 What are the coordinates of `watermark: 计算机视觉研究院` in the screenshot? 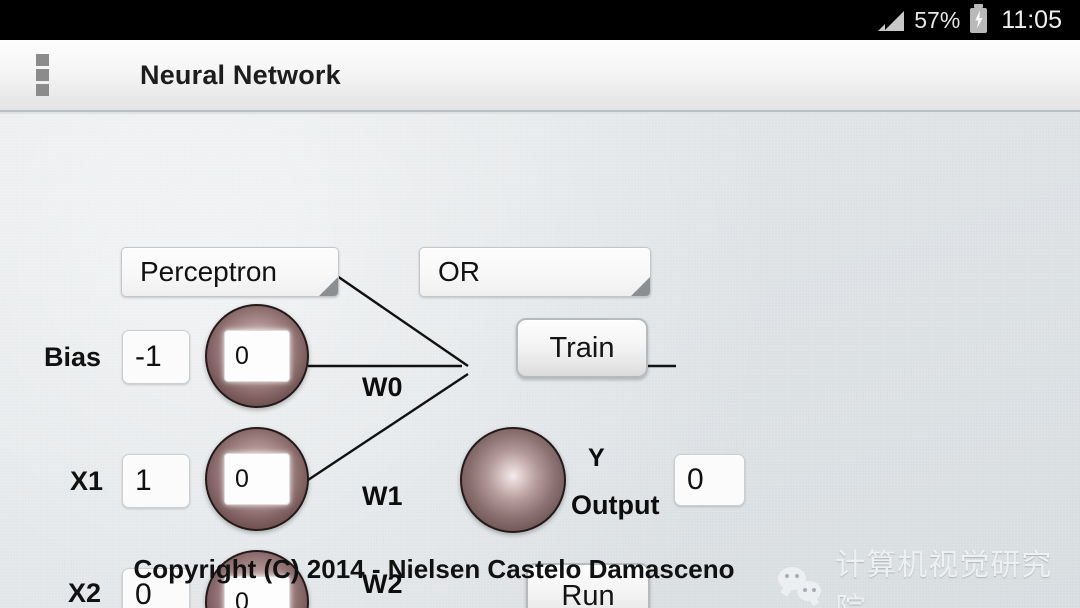 It's located at (929, 574).